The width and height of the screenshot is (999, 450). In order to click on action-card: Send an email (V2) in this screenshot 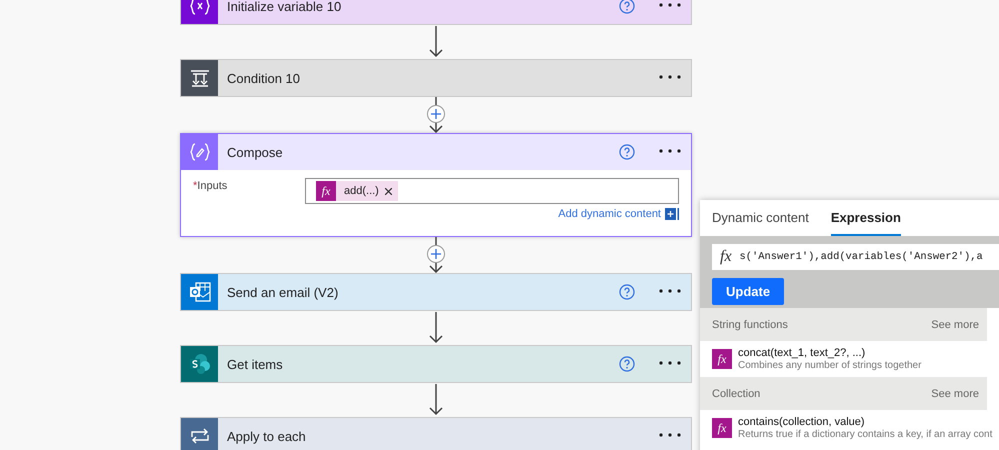, I will do `click(436, 292)`.